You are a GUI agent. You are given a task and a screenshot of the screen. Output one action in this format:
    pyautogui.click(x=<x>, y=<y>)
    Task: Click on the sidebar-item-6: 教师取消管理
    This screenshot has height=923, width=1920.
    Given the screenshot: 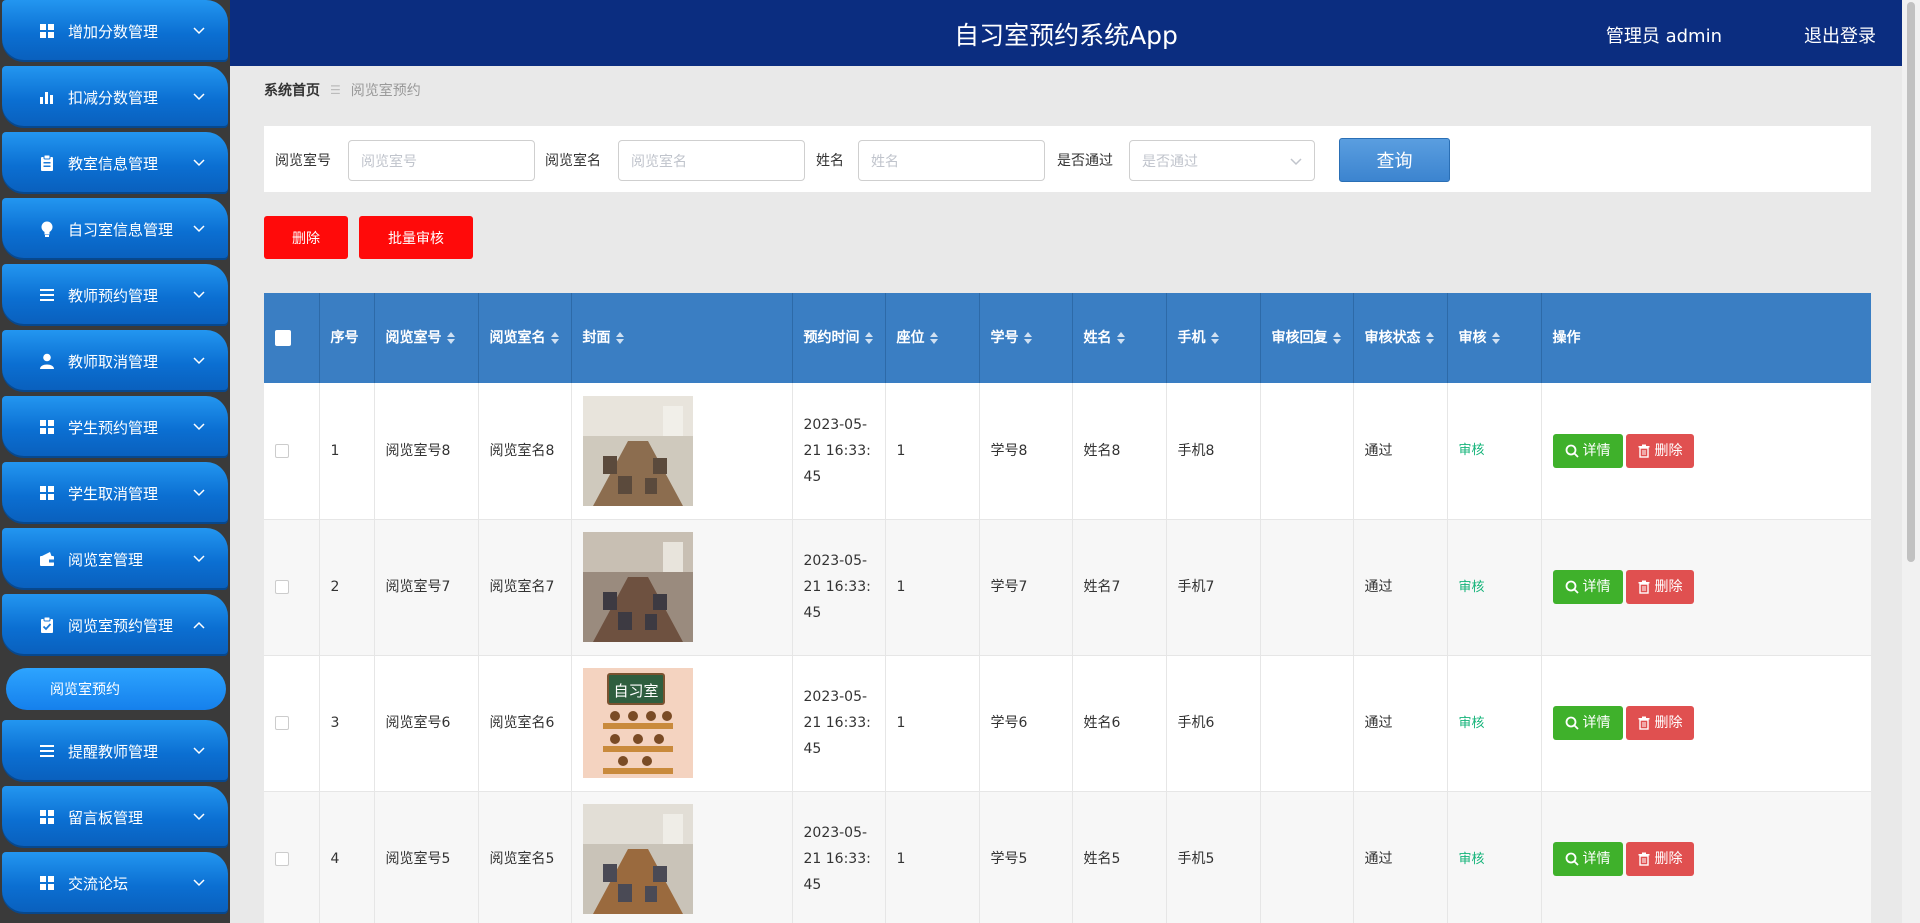 What is the action you would take?
    pyautogui.click(x=115, y=361)
    